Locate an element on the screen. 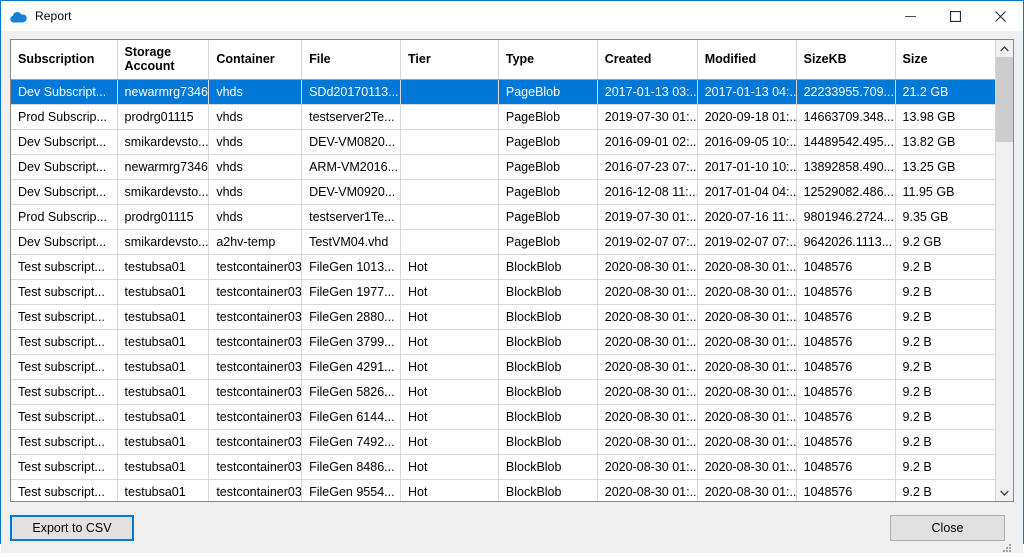  table-cell: 9.2 GB is located at coordinates (945, 242).